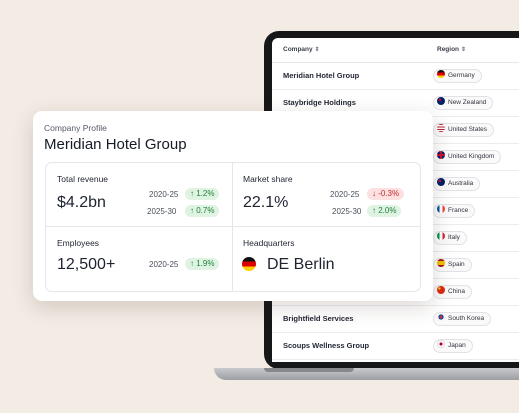 This screenshot has height=413, width=519. I want to click on france-flag-icon, so click(441, 209).